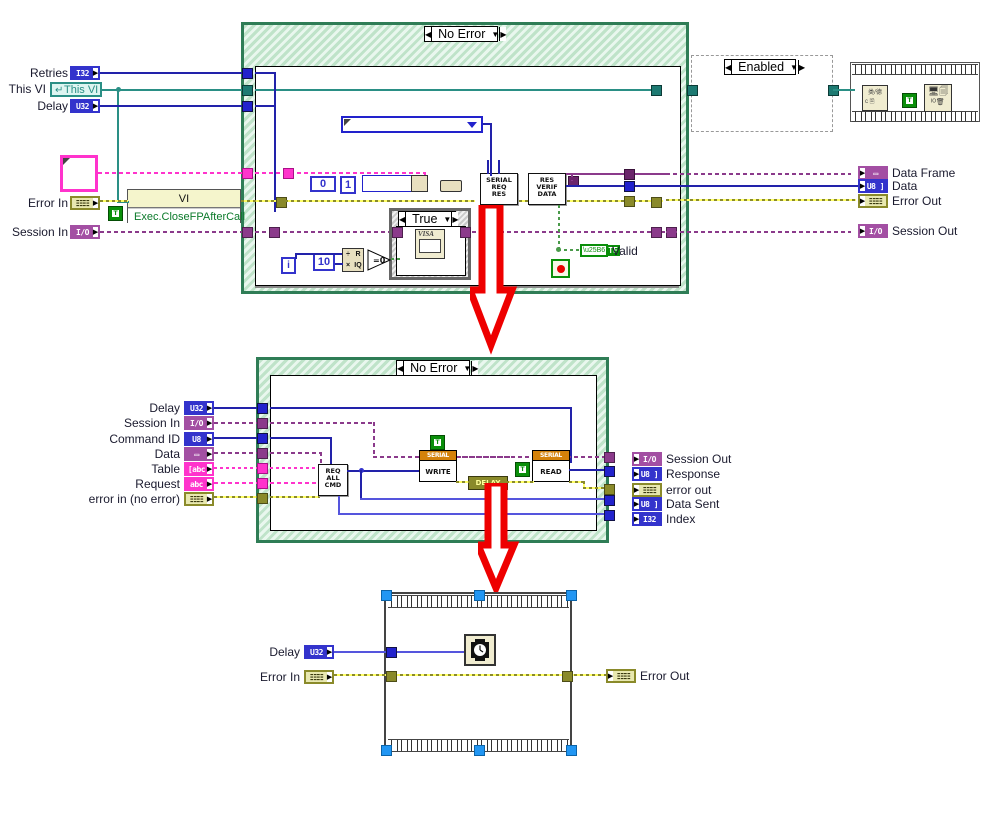 This screenshot has width=999, height=817. What do you see at coordinates (465, 232) in the screenshot?
I see `tunnel-visa-out` at bounding box center [465, 232].